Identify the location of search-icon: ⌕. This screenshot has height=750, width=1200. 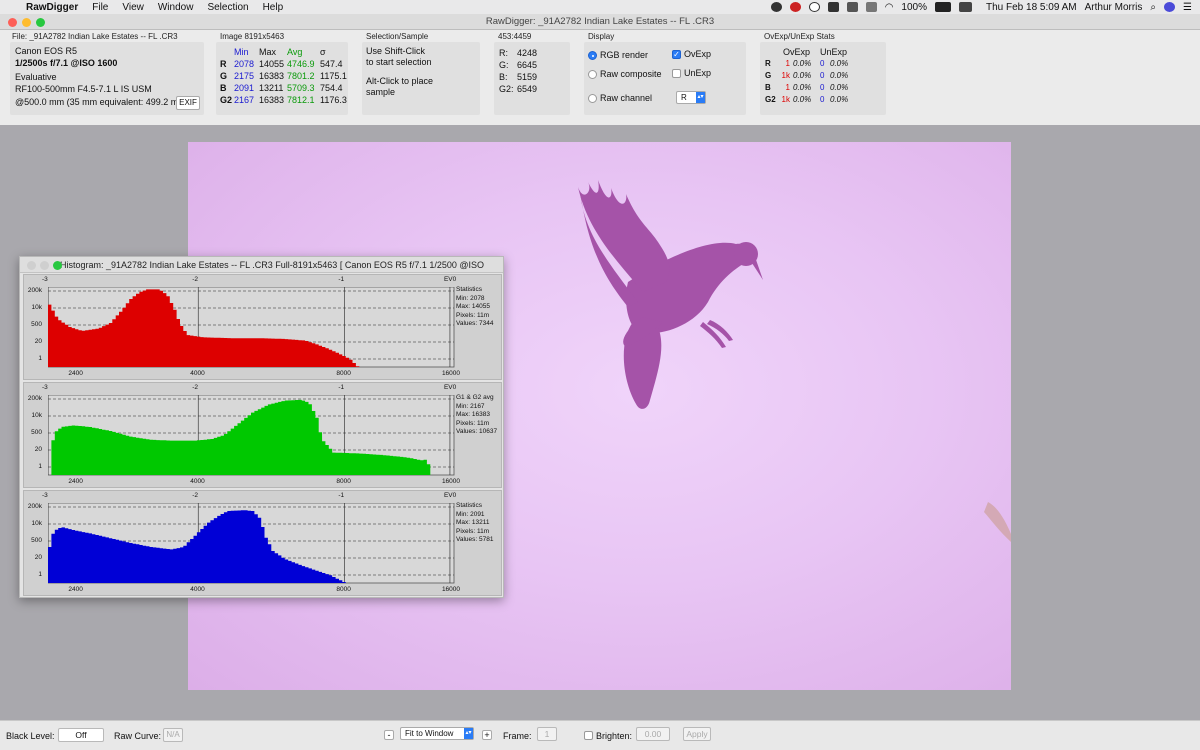
(1153, 7).